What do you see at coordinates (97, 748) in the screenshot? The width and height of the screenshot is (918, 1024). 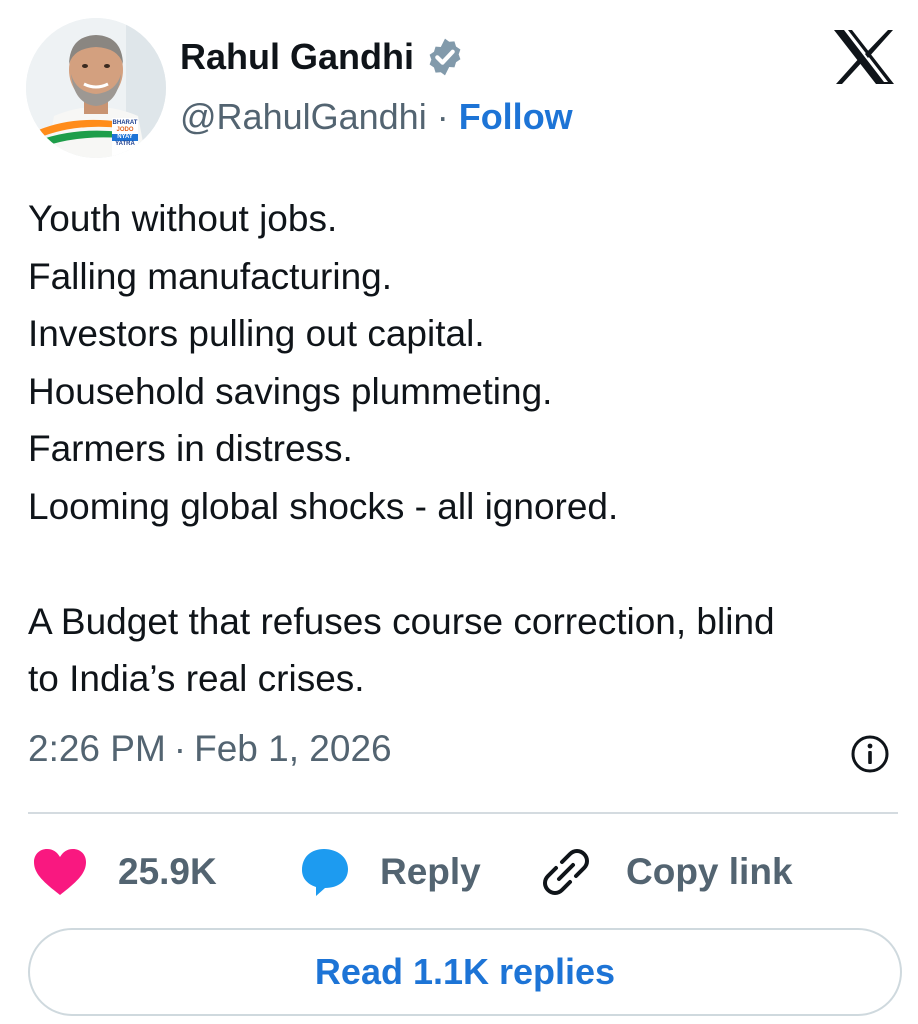 I see `tweet-time: 2:26 PM` at bounding box center [97, 748].